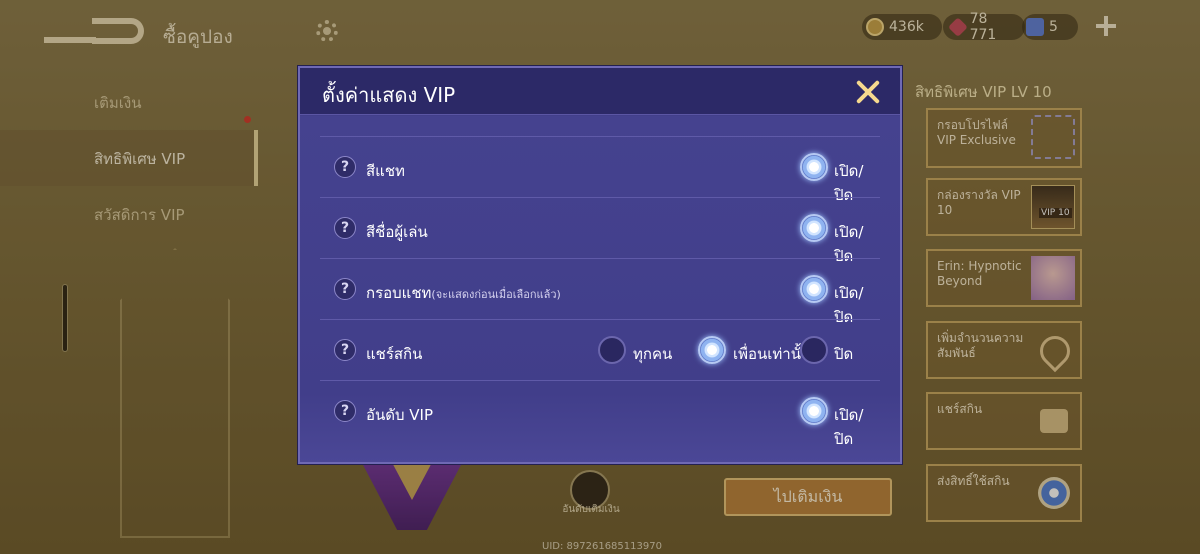 The height and width of the screenshot is (554, 1200). I want to click on dialog-title: ตั้งค่าแสดง VIP, so click(389, 95).